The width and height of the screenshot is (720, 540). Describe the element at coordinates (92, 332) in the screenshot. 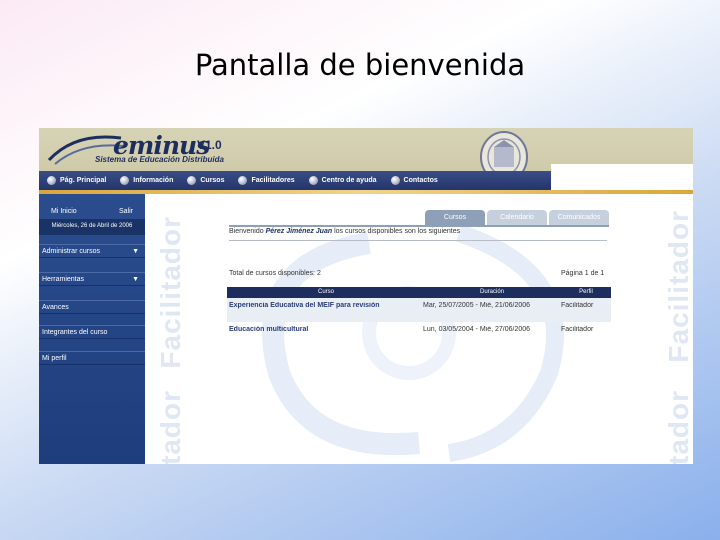

I see `sidebar-item-members: Integrantes del curso` at that location.